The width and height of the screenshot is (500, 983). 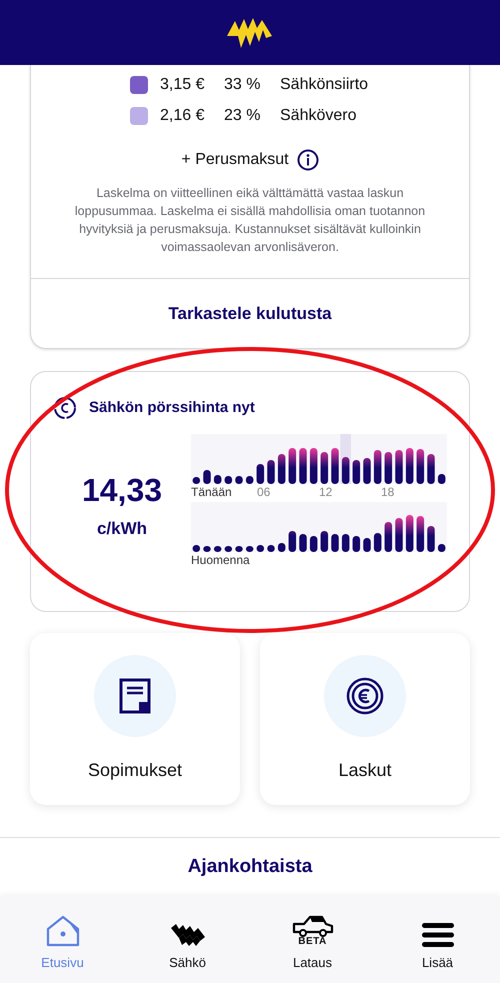 What do you see at coordinates (212, 492) in the screenshot?
I see `today-label: Tänään` at bounding box center [212, 492].